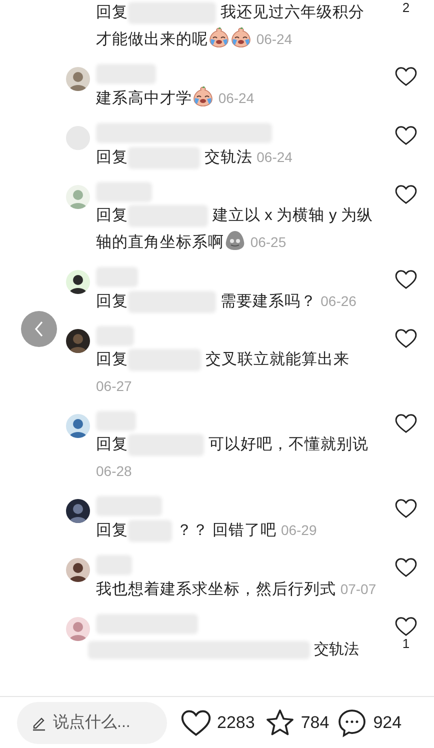 The image size is (434, 748). What do you see at coordinates (216, 589) in the screenshot?
I see `comment-text: 我也想着建系求坐标，然后行列式` at bounding box center [216, 589].